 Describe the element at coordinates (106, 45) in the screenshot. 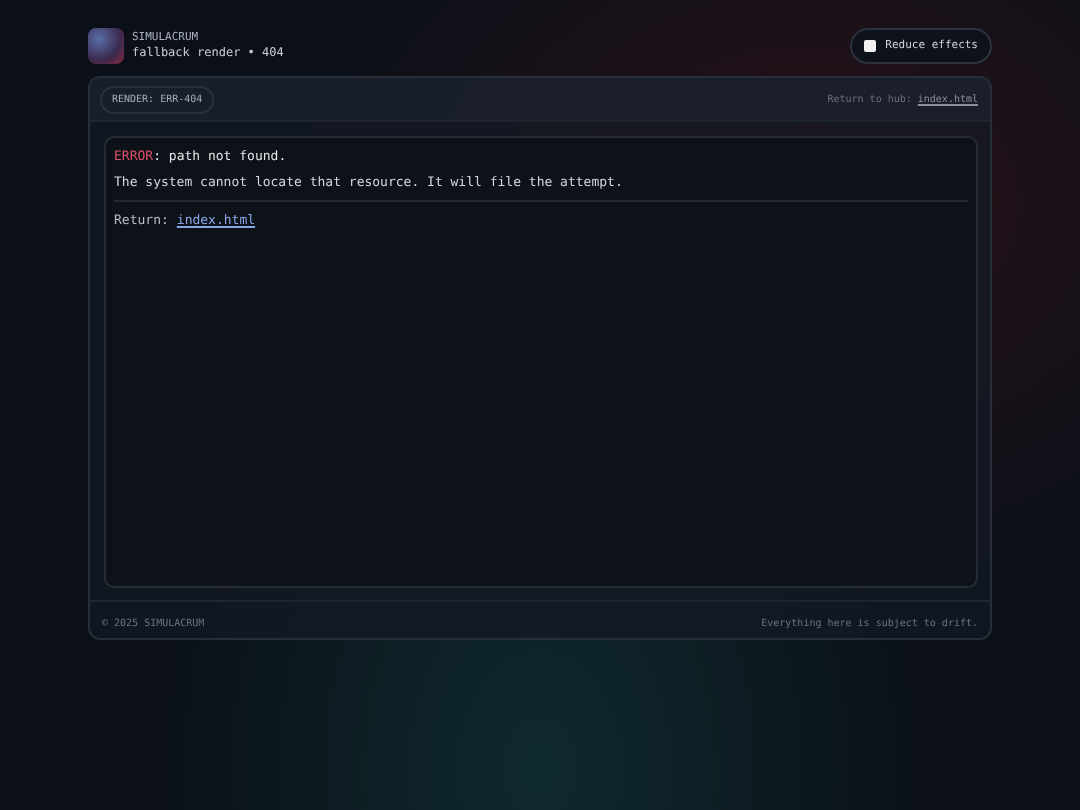

I see `logo-icon` at that location.